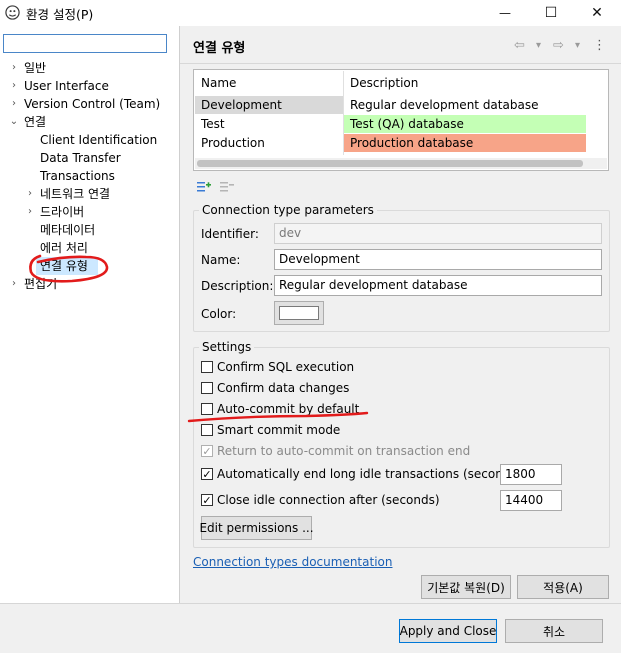 The width and height of the screenshot is (621, 653). What do you see at coordinates (292, 562) in the screenshot?
I see `connection-types-docs-link: Connection types documentation` at bounding box center [292, 562].